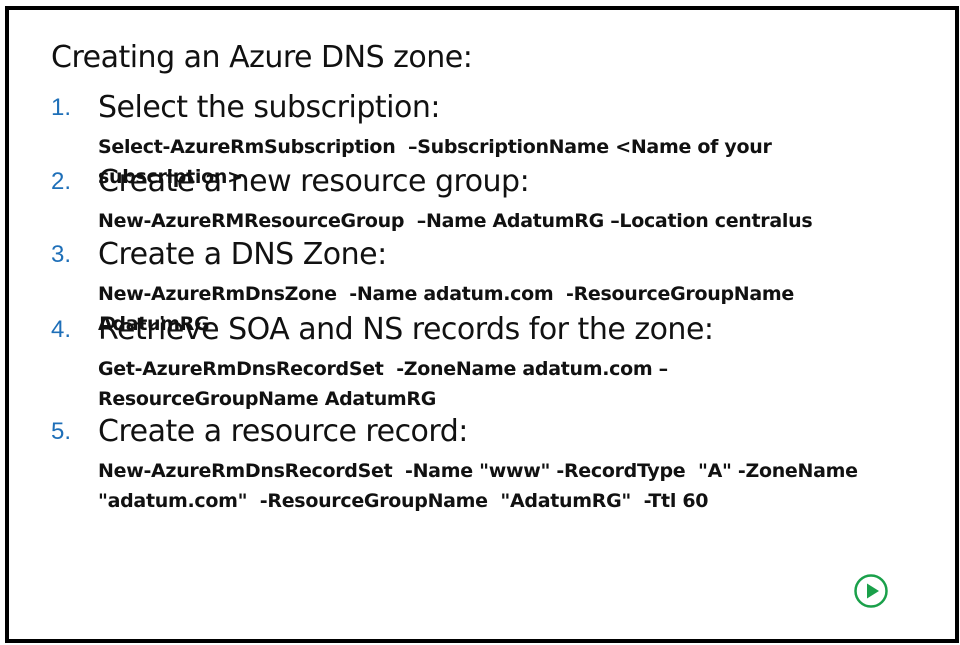  I want to click on step-number: 5., so click(61, 431).